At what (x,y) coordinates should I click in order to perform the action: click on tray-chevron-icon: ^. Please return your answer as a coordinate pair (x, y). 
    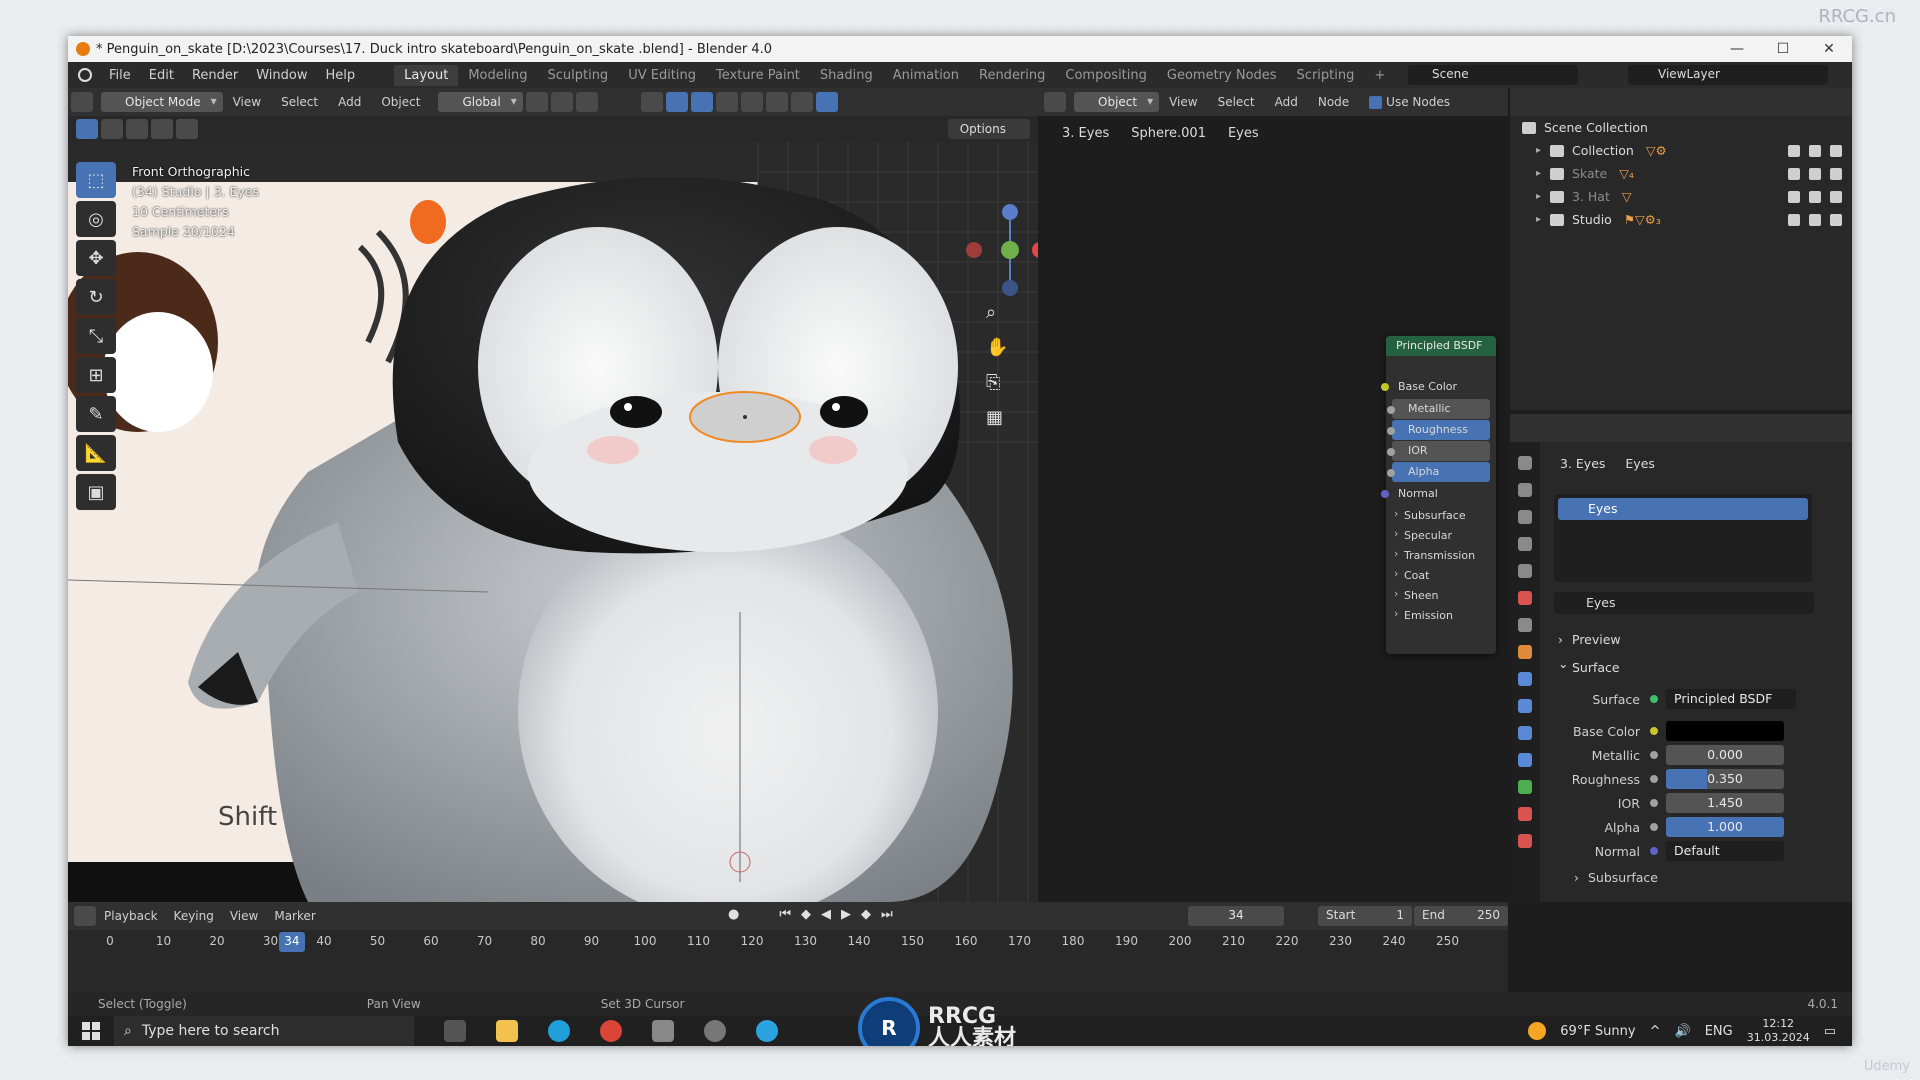
    Looking at the image, I should click on (1655, 1031).